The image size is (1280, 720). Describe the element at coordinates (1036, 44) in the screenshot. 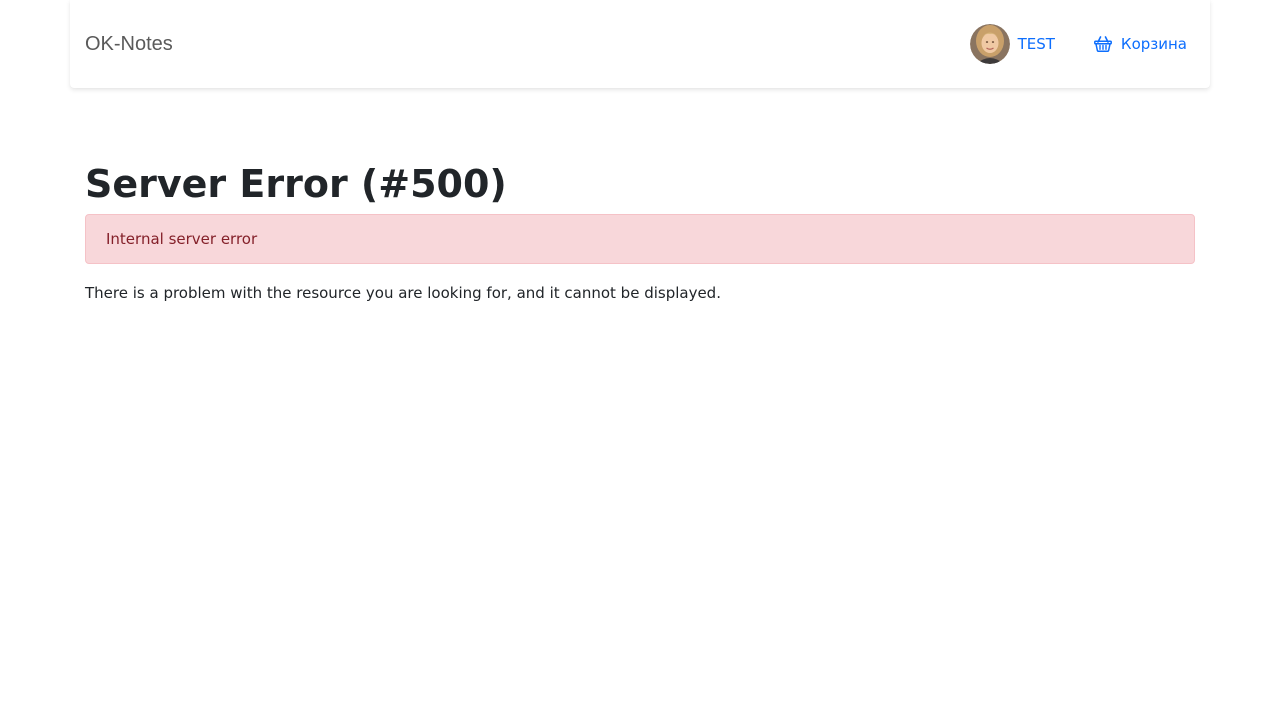

I see `user-name: TEST` at that location.